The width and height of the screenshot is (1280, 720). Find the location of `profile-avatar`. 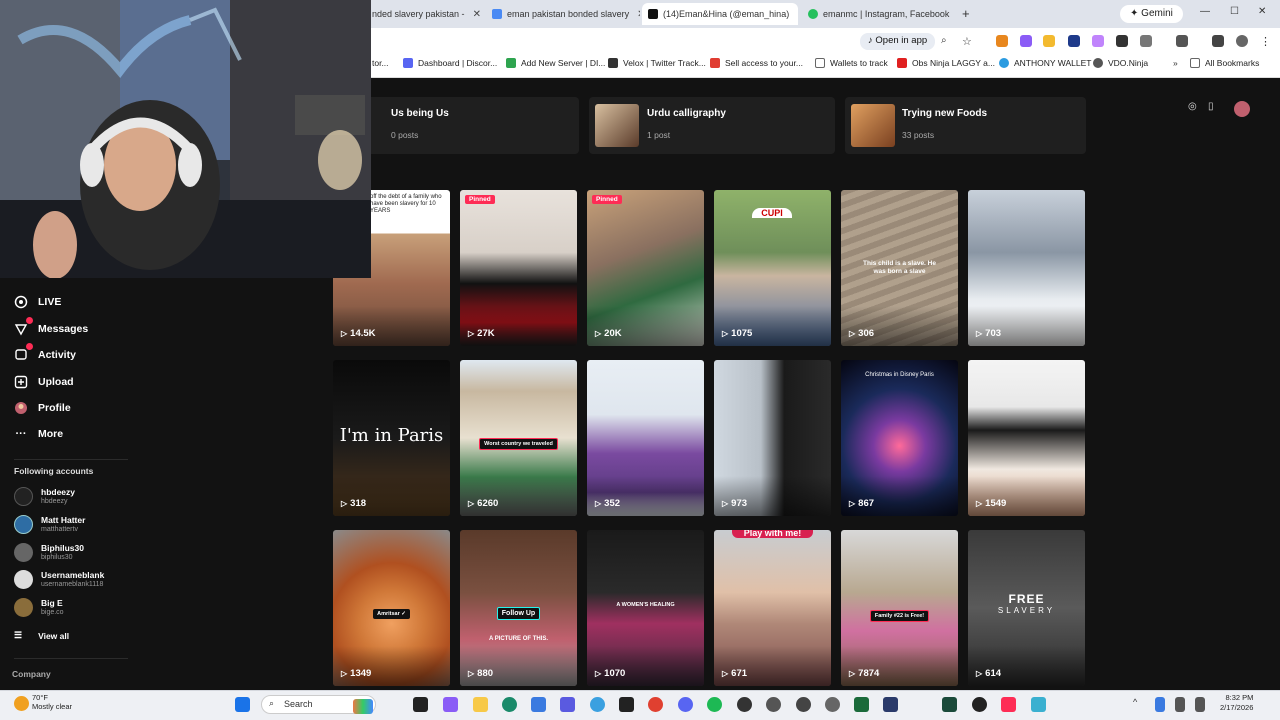

profile-avatar is located at coordinates (1242, 109).